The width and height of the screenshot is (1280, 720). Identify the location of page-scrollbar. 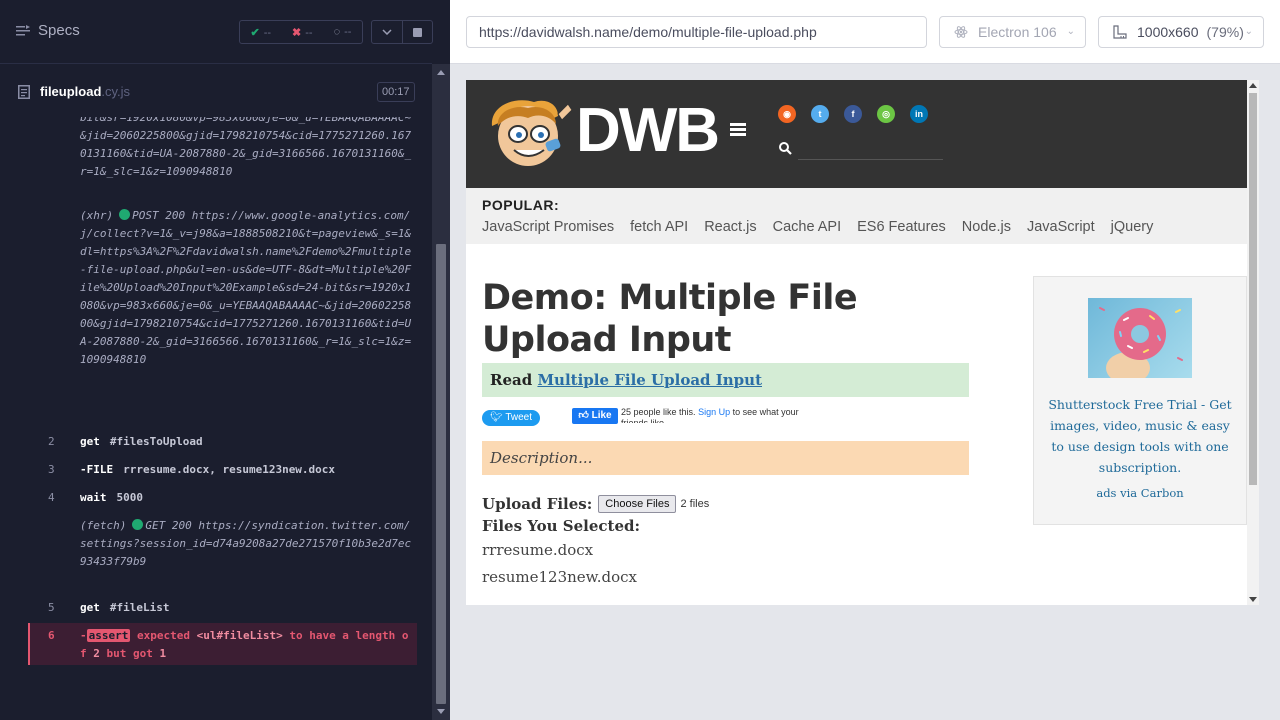
(1253, 342).